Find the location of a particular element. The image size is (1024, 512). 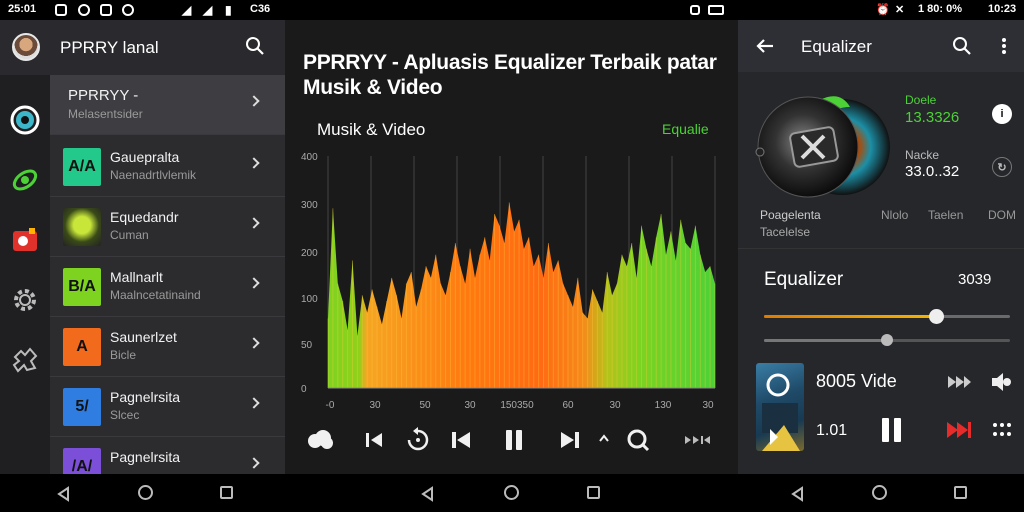

list-item: /A/ Pagnelrsita is located at coordinates (167, 455).